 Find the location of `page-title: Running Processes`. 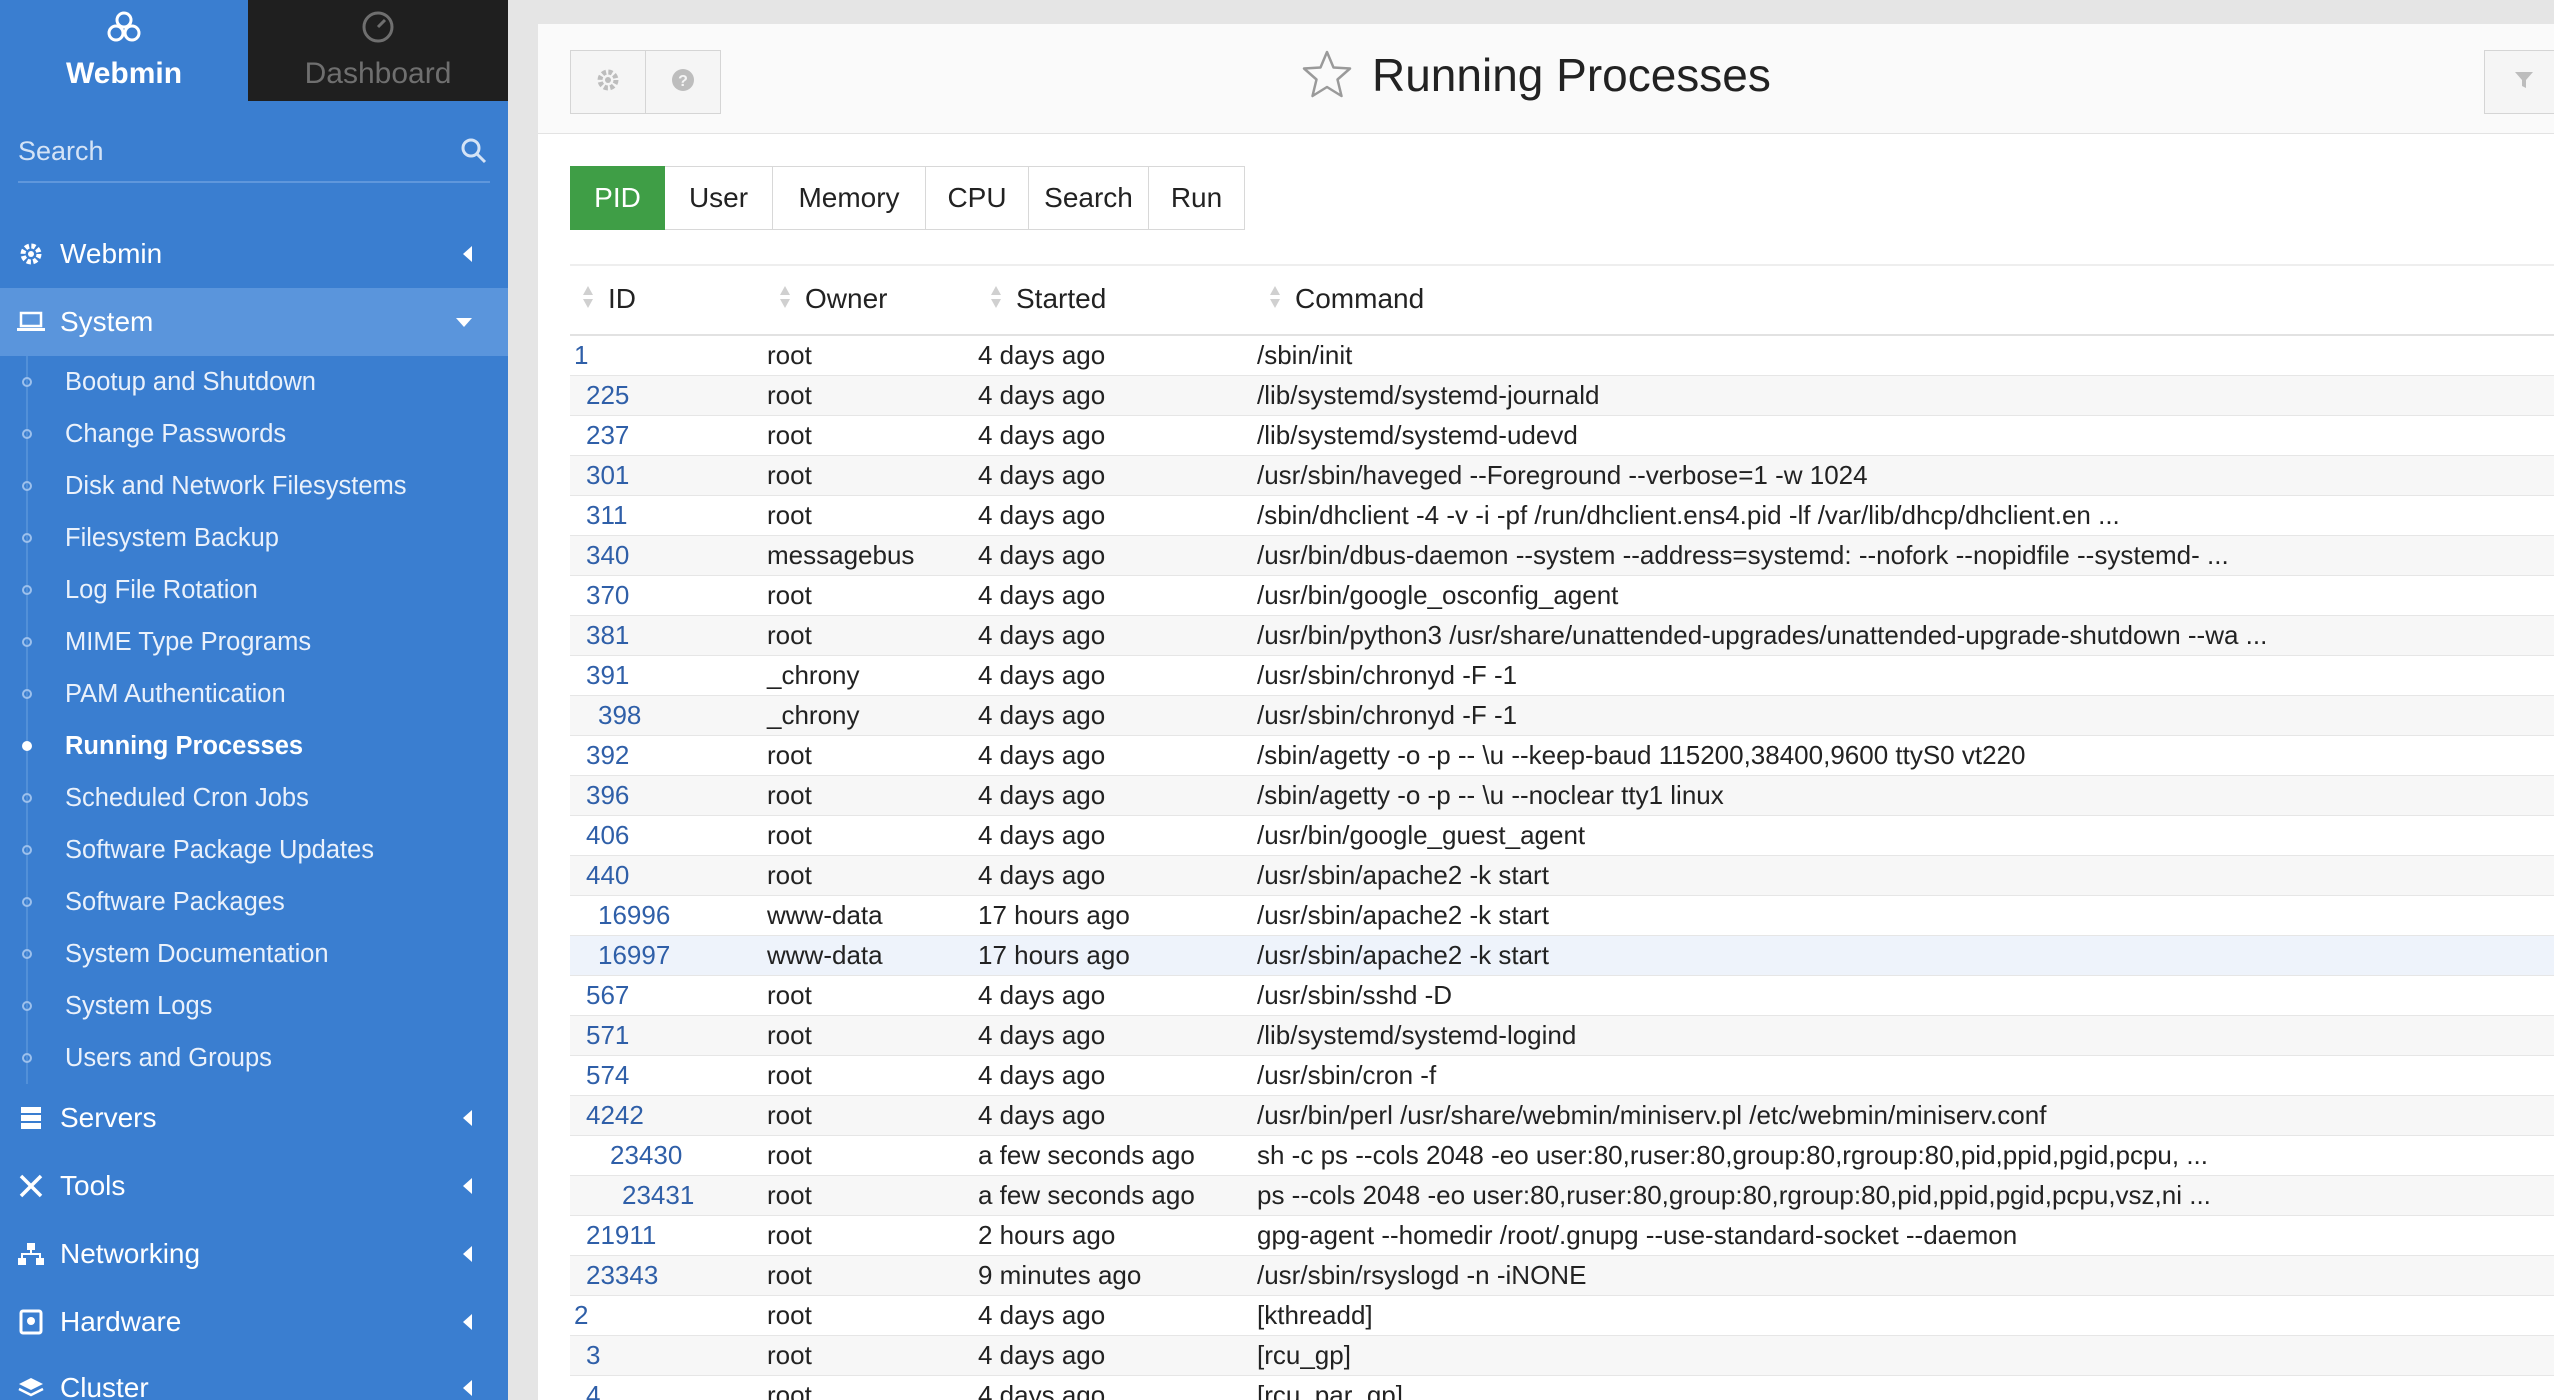

page-title: Running Processes is located at coordinates (1571, 75).